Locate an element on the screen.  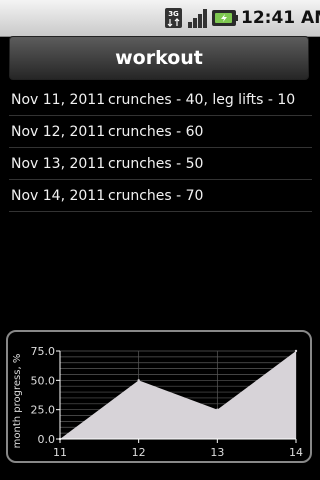
entry-date: Nov 11, 2011 is located at coordinates (58, 99).